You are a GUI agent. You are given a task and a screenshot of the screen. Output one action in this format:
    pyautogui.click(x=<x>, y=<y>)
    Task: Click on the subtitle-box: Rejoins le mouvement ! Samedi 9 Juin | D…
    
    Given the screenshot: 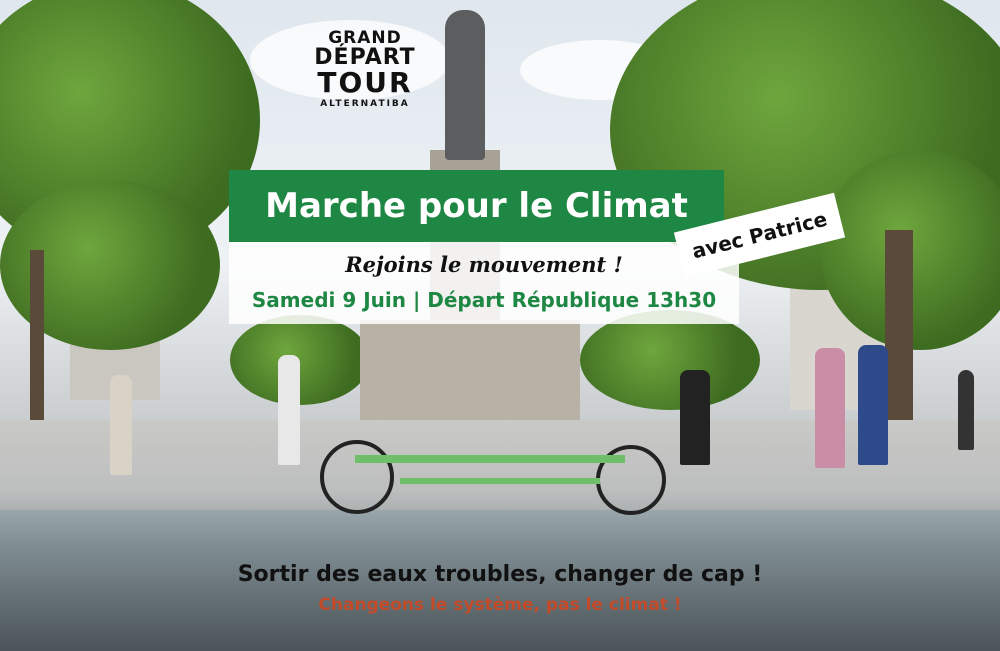 What is the action you would take?
    pyautogui.click(x=484, y=283)
    